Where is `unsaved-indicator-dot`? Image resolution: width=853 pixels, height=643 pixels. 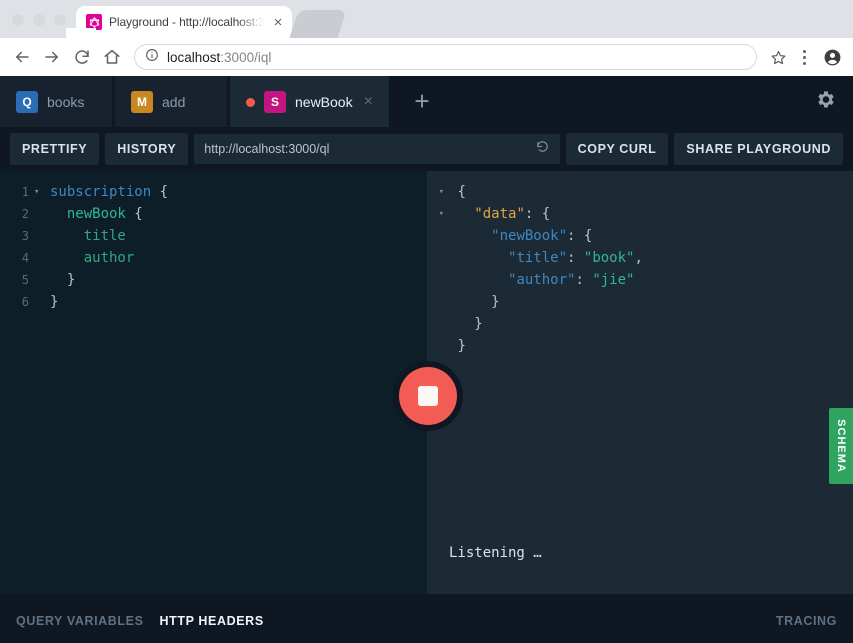 unsaved-indicator-dot is located at coordinates (250, 102).